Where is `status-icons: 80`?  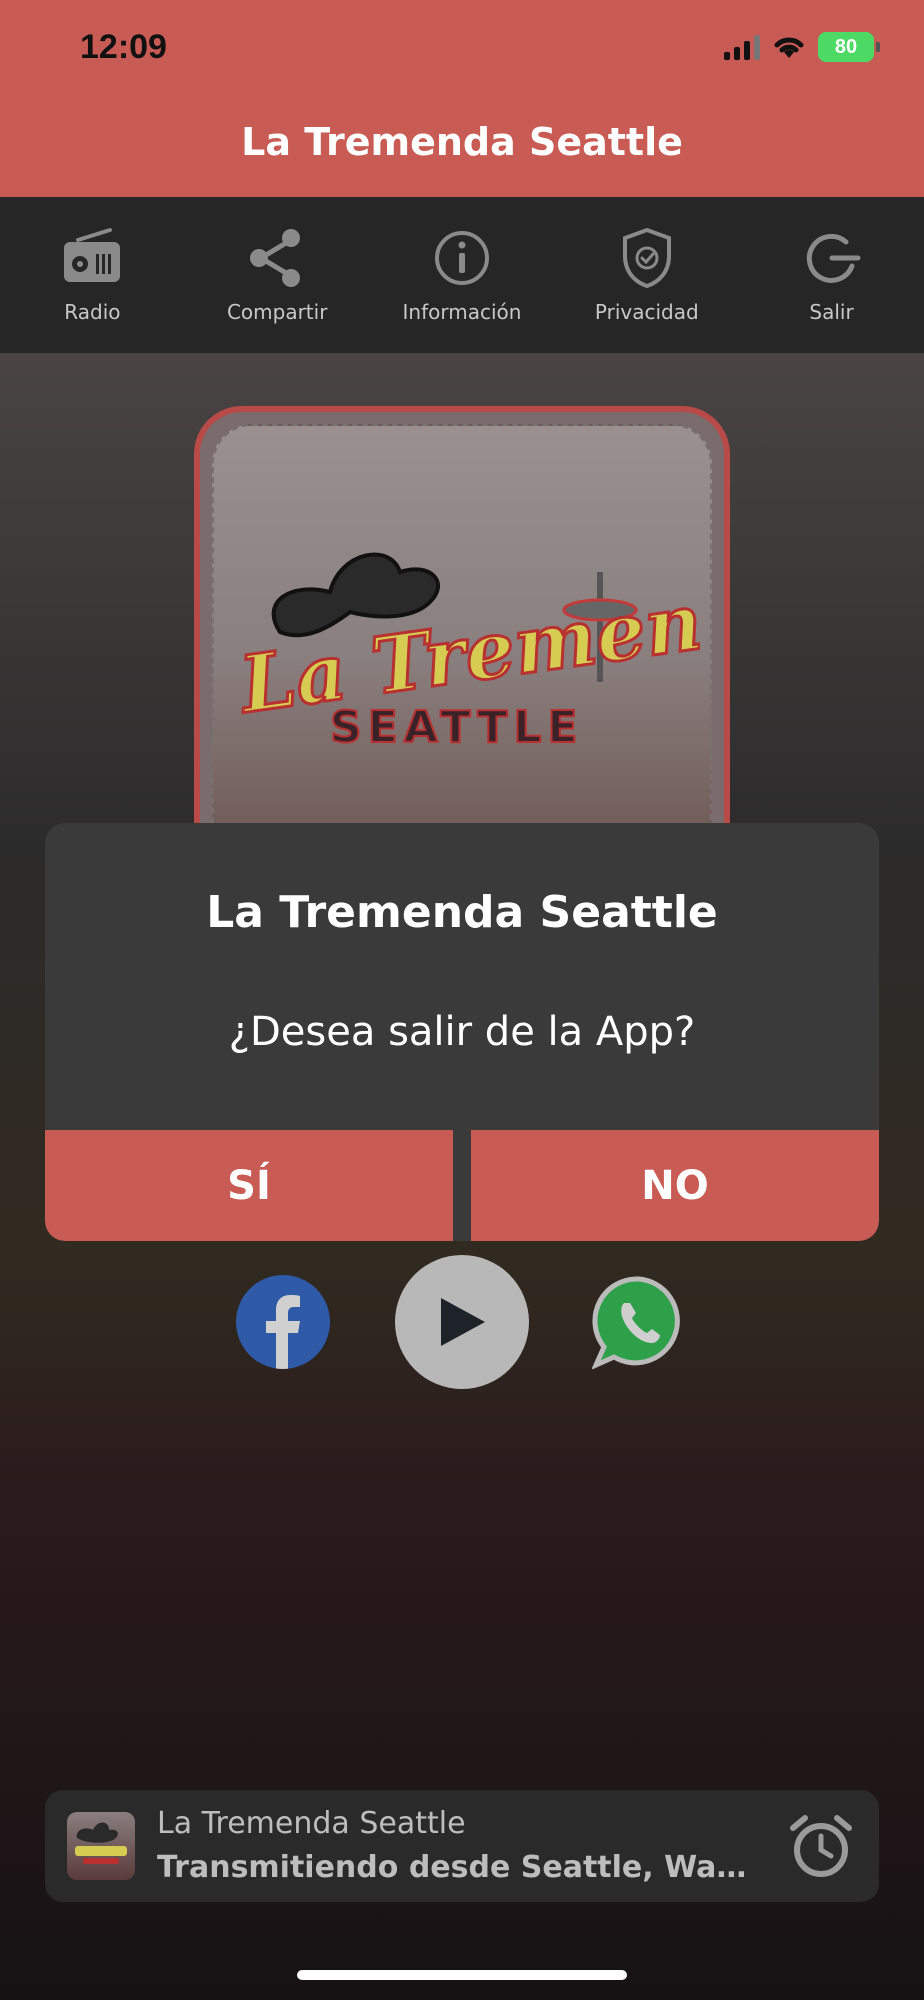 status-icons: 80 is located at coordinates (802, 47).